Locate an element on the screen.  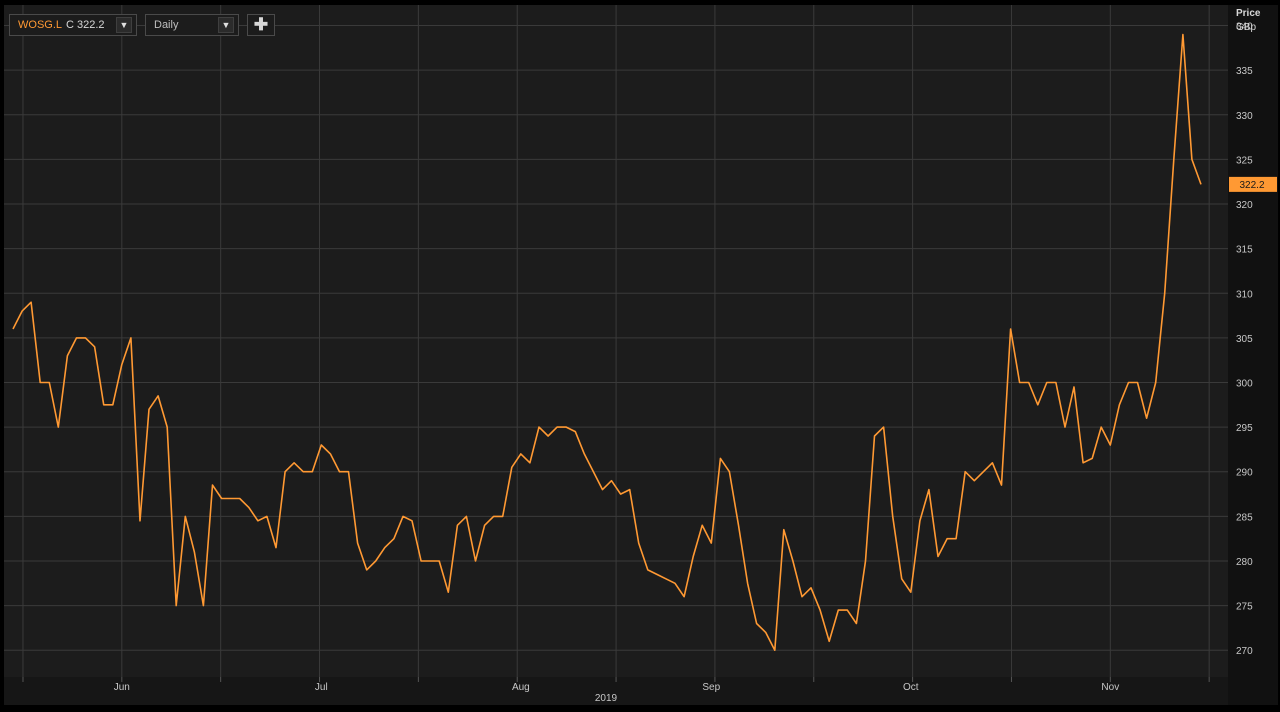
x-tick-label: Aug is located at coordinates (521, 687).